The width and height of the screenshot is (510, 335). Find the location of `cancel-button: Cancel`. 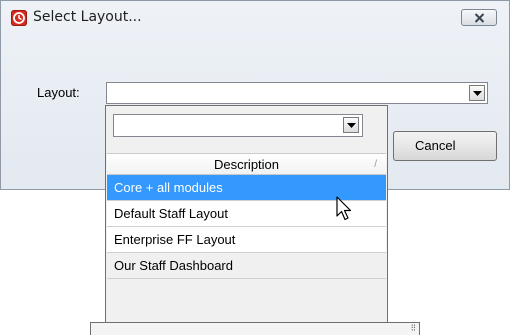

cancel-button: Cancel is located at coordinates (445, 146).